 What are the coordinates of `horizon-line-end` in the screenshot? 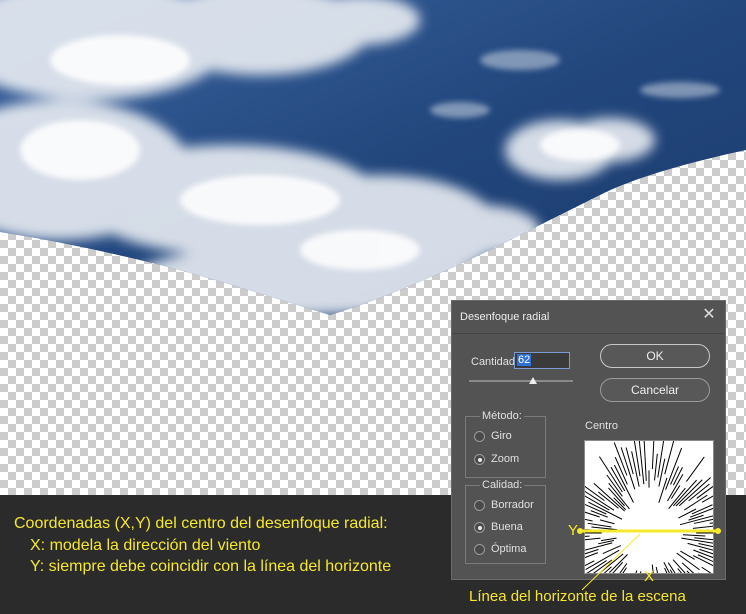 It's located at (718, 531).